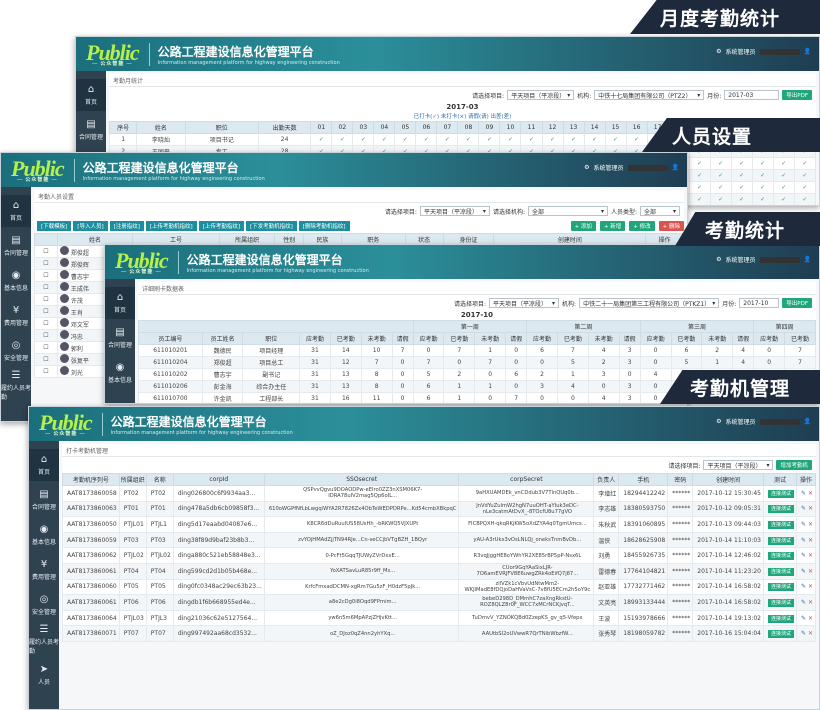 The image size is (820, 710). What do you see at coordinates (660, 211) in the screenshot?
I see `type-select: 全部 ▾` at bounding box center [660, 211].